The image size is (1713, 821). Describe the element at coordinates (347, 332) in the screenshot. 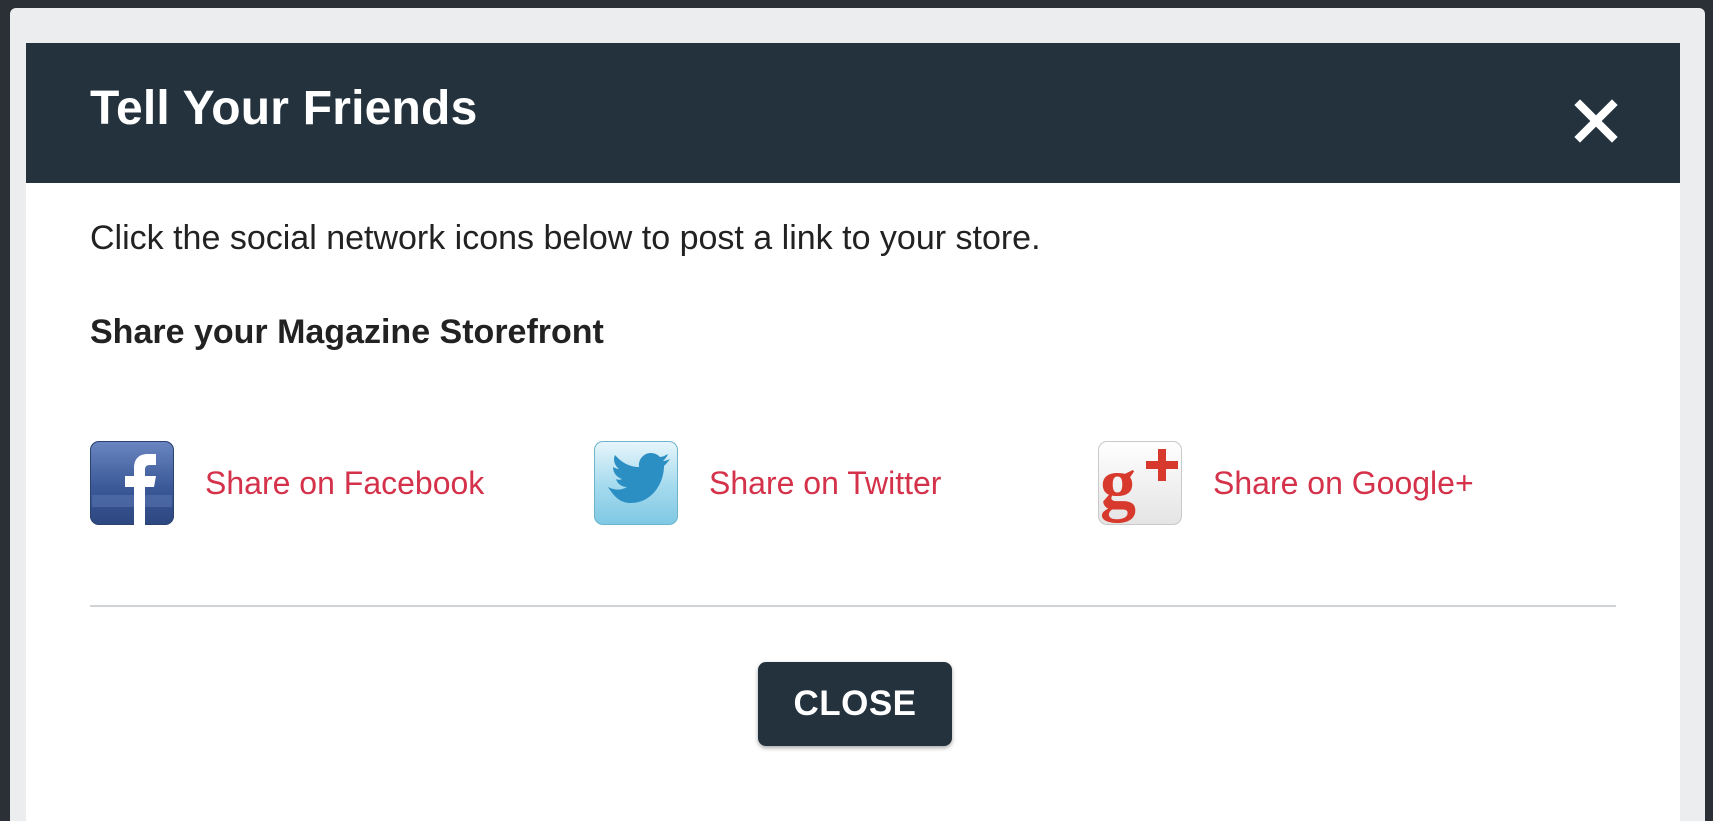

I see `share-subheading: Share your Magazine Storefront` at that location.